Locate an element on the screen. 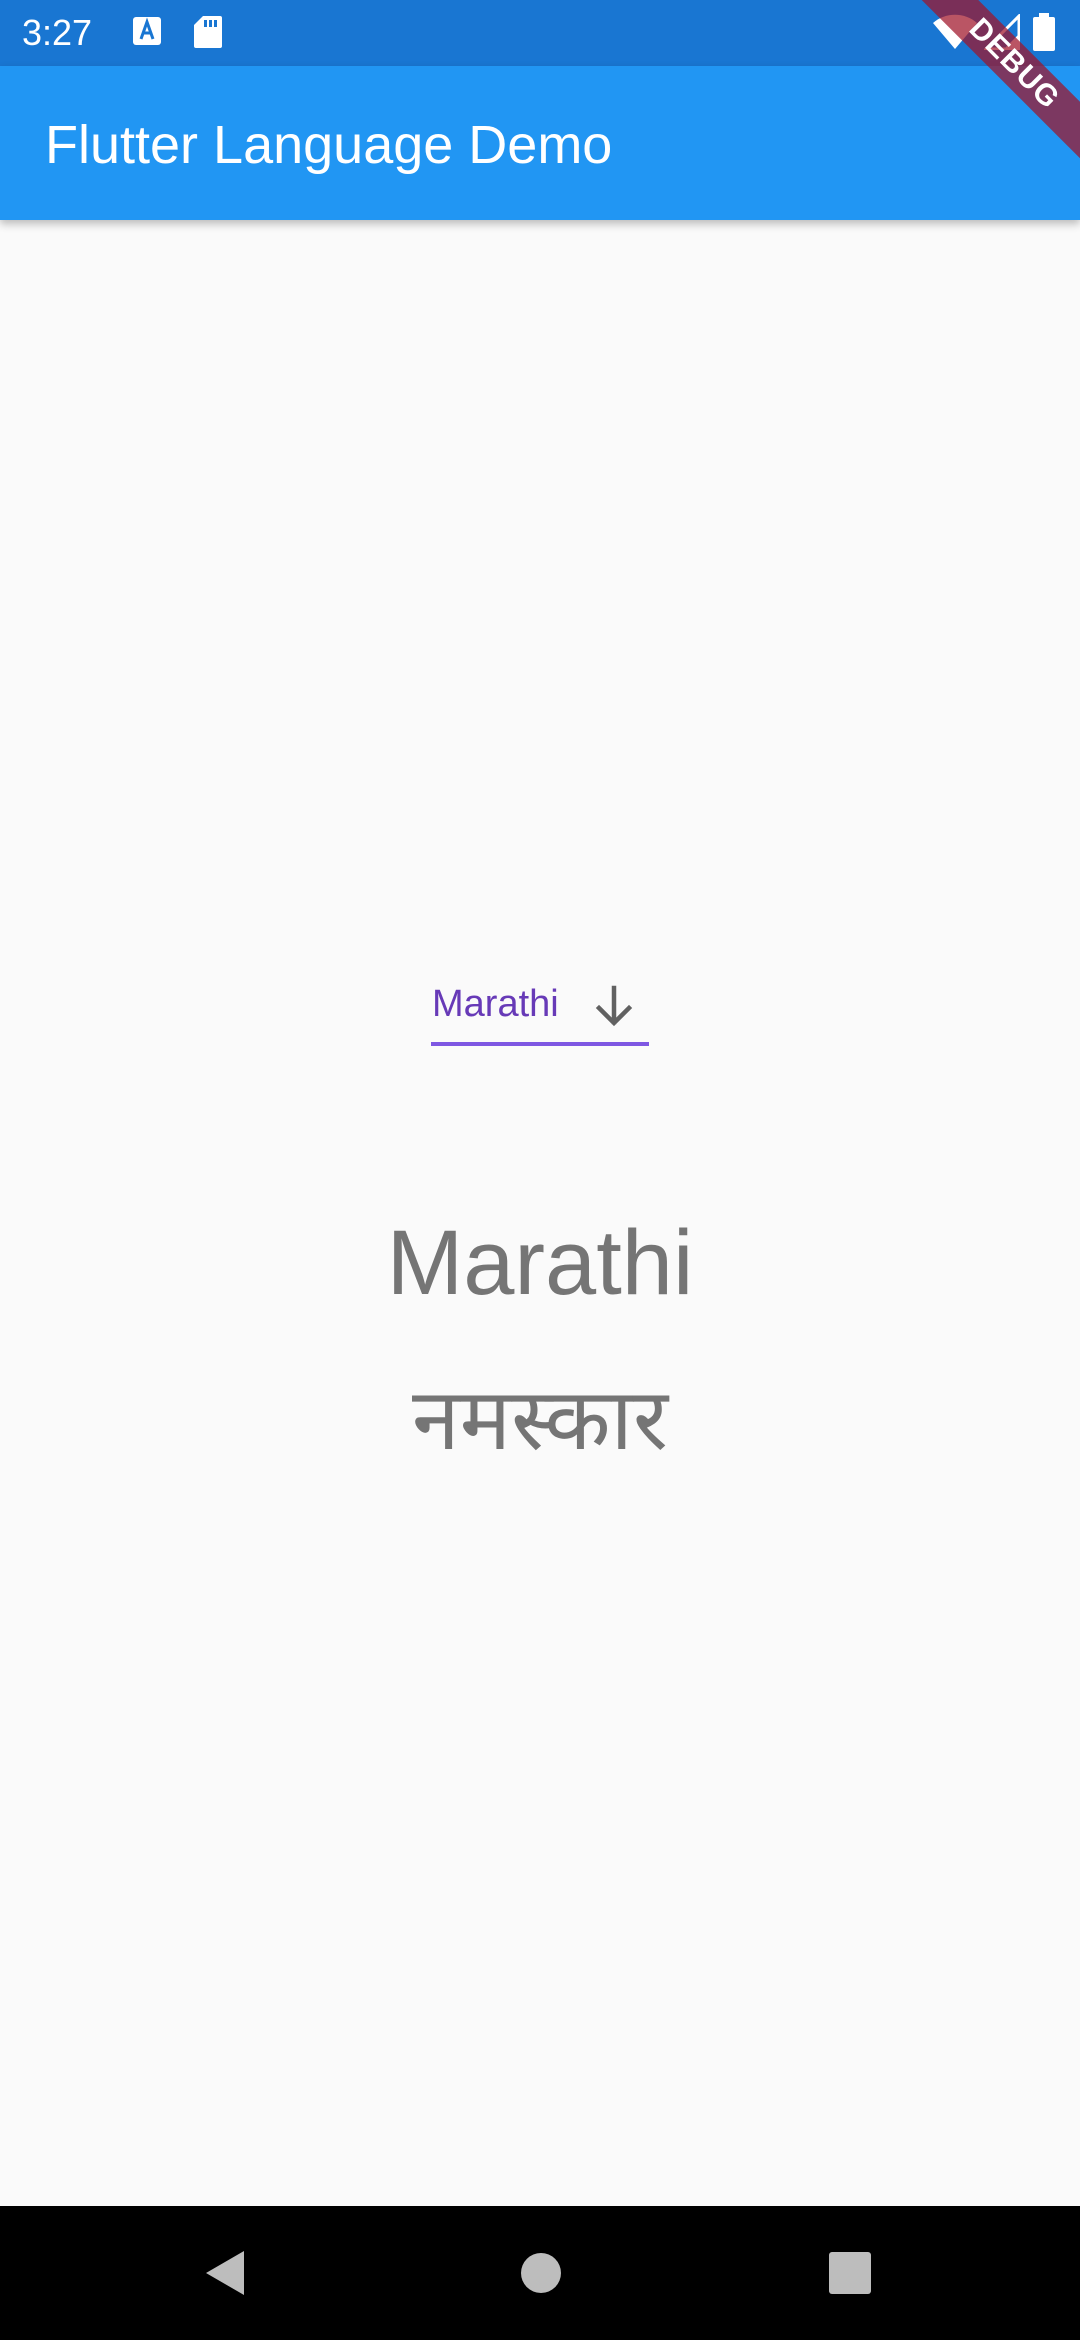 This screenshot has width=1080, height=2340. app-bar: Flutter Language Demo is located at coordinates (540, 143).